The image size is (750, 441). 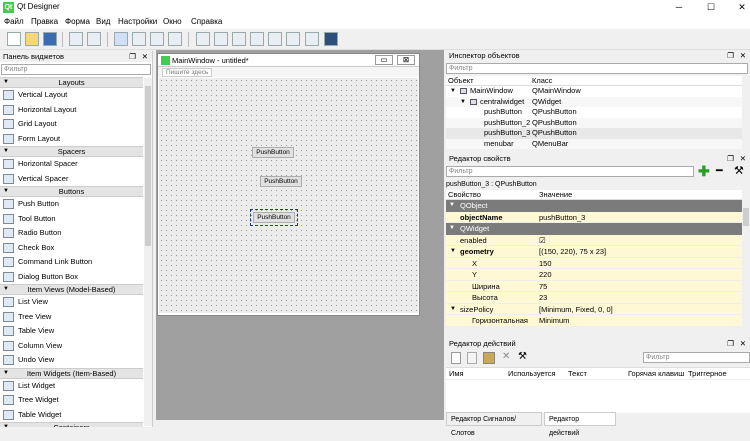 What do you see at coordinates (576, 309) in the screenshot?
I see `property-value: [Minimum, Fixed, 0, 0]` at bounding box center [576, 309].